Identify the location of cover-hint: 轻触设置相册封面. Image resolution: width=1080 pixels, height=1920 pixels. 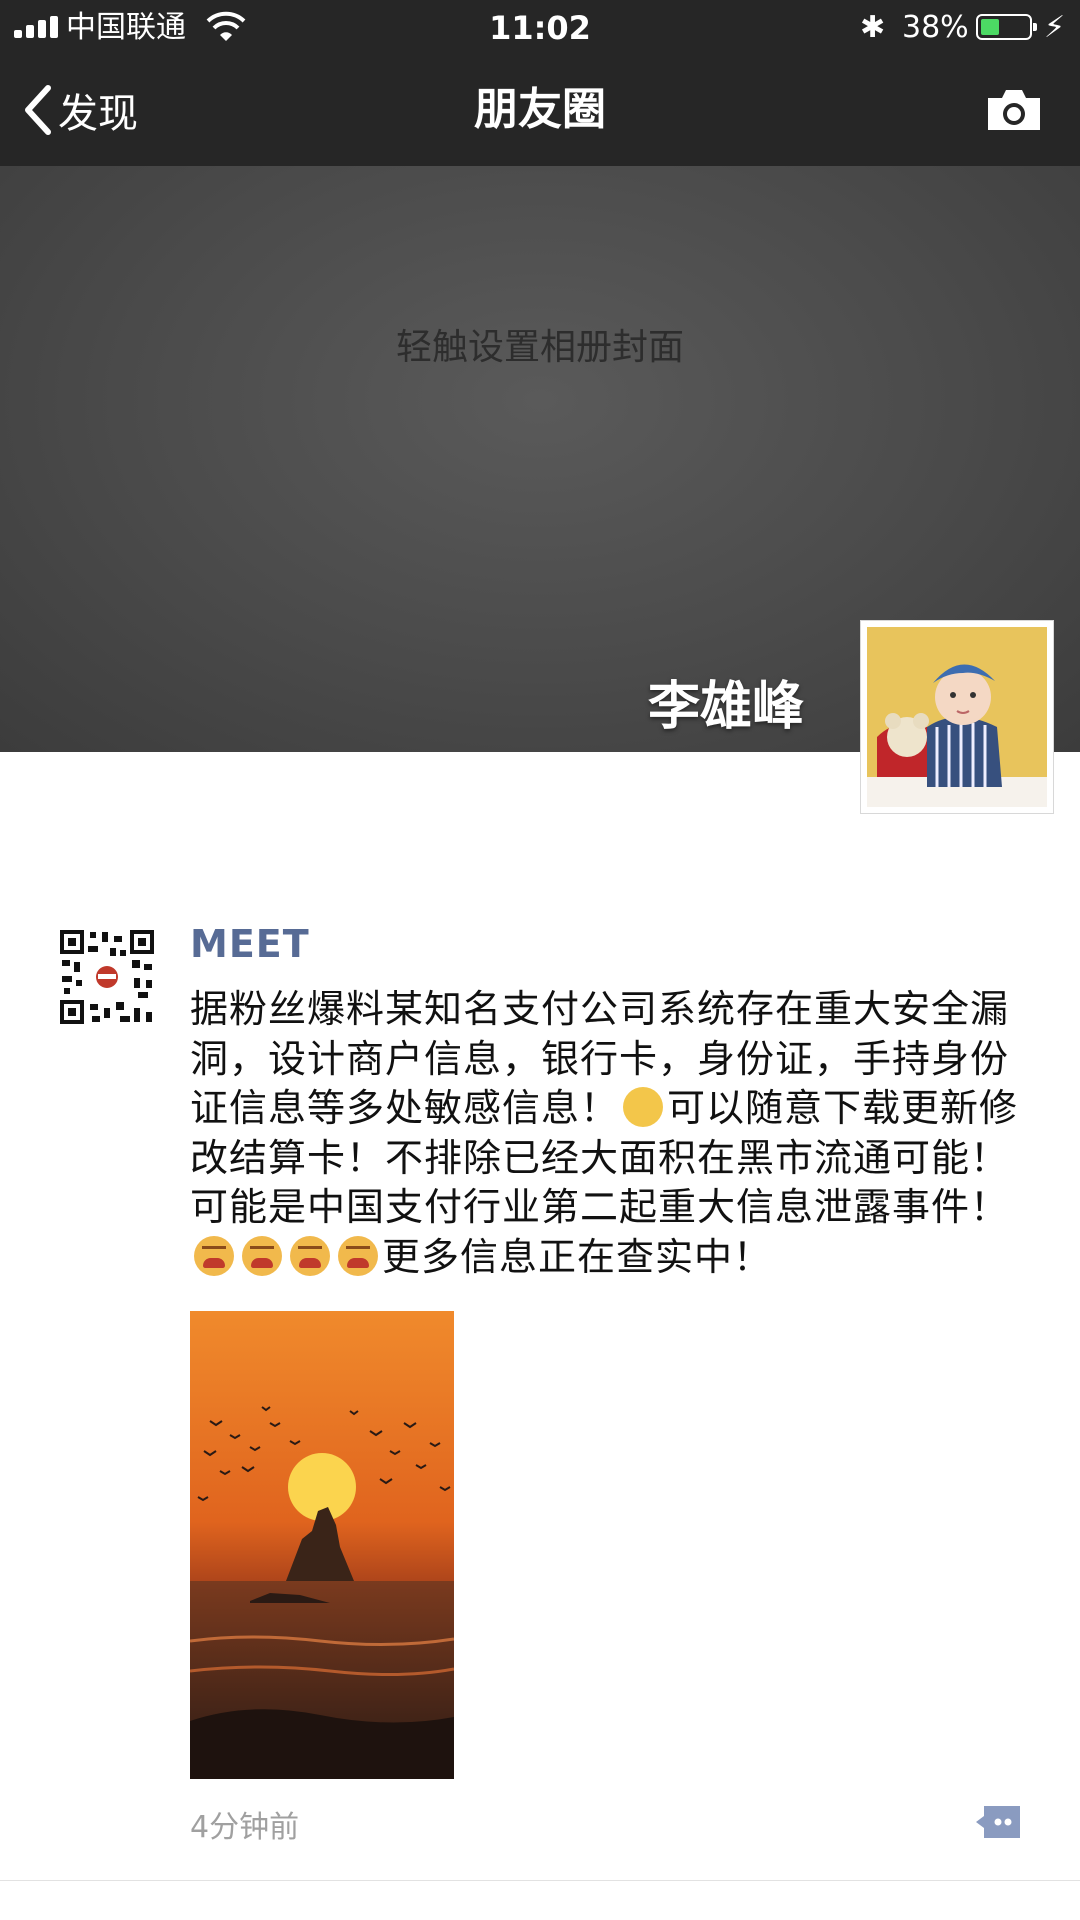
(539, 347).